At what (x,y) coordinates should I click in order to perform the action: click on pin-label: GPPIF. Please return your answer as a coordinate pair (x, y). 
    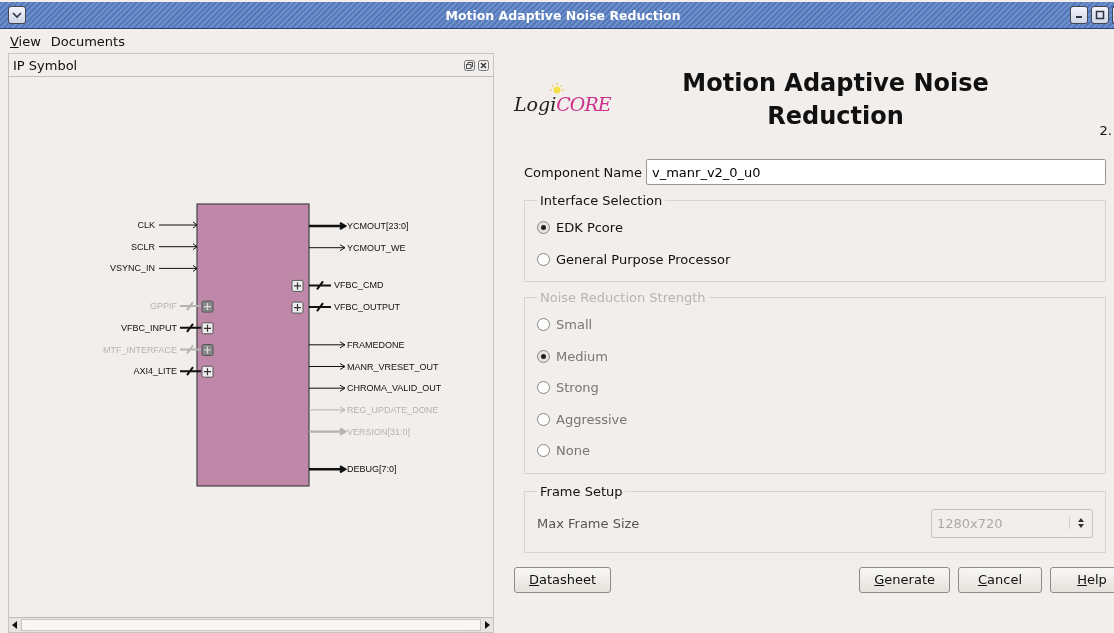
    Looking at the image, I should click on (163, 306).